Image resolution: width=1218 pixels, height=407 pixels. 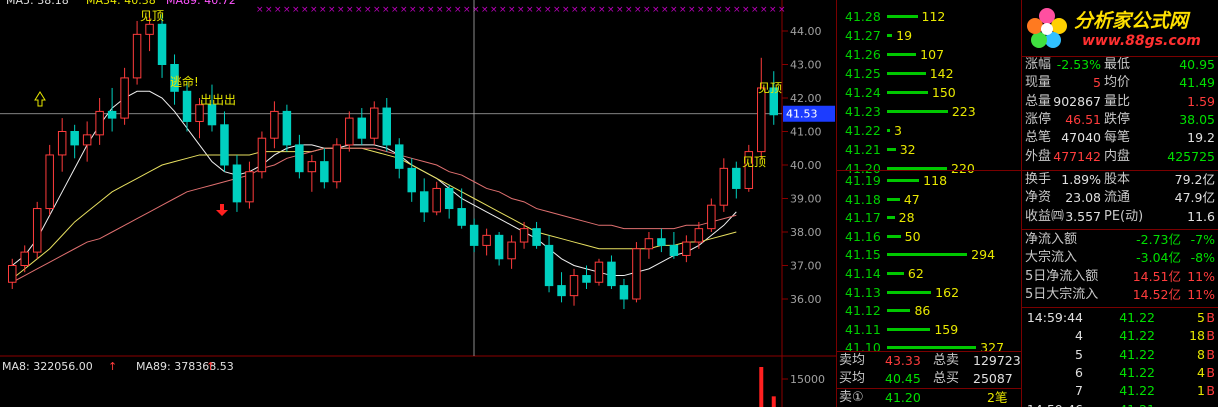 I want to click on quote-value: 38.05, so click(x=1197, y=119).